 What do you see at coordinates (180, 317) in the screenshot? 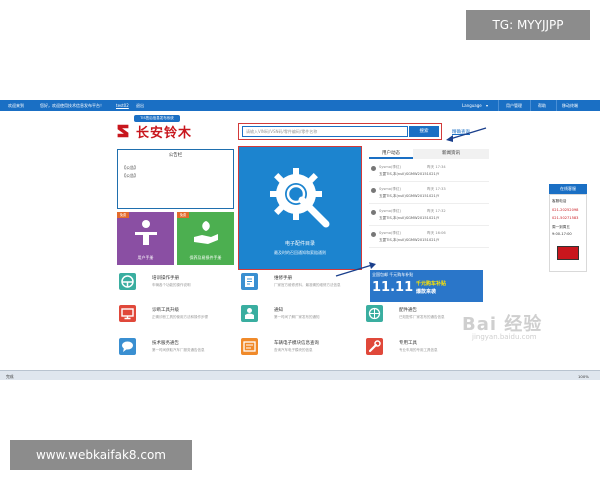
I see `function-desc: 正确诊断工具的使用方法和操作步骤` at bounding box center [180, 317].